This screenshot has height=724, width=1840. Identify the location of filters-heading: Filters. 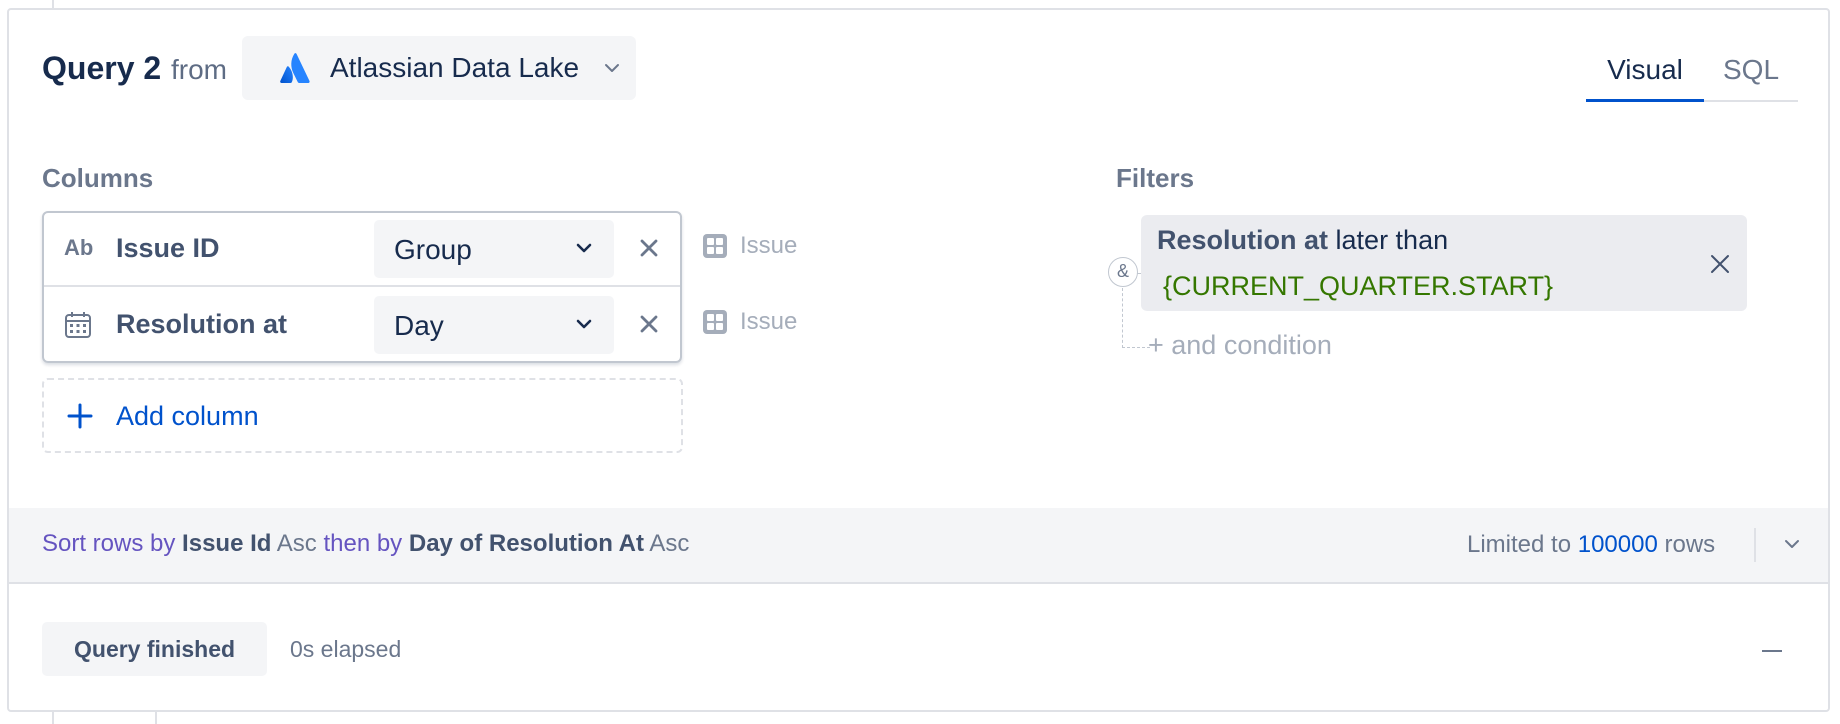
(1155, 178).